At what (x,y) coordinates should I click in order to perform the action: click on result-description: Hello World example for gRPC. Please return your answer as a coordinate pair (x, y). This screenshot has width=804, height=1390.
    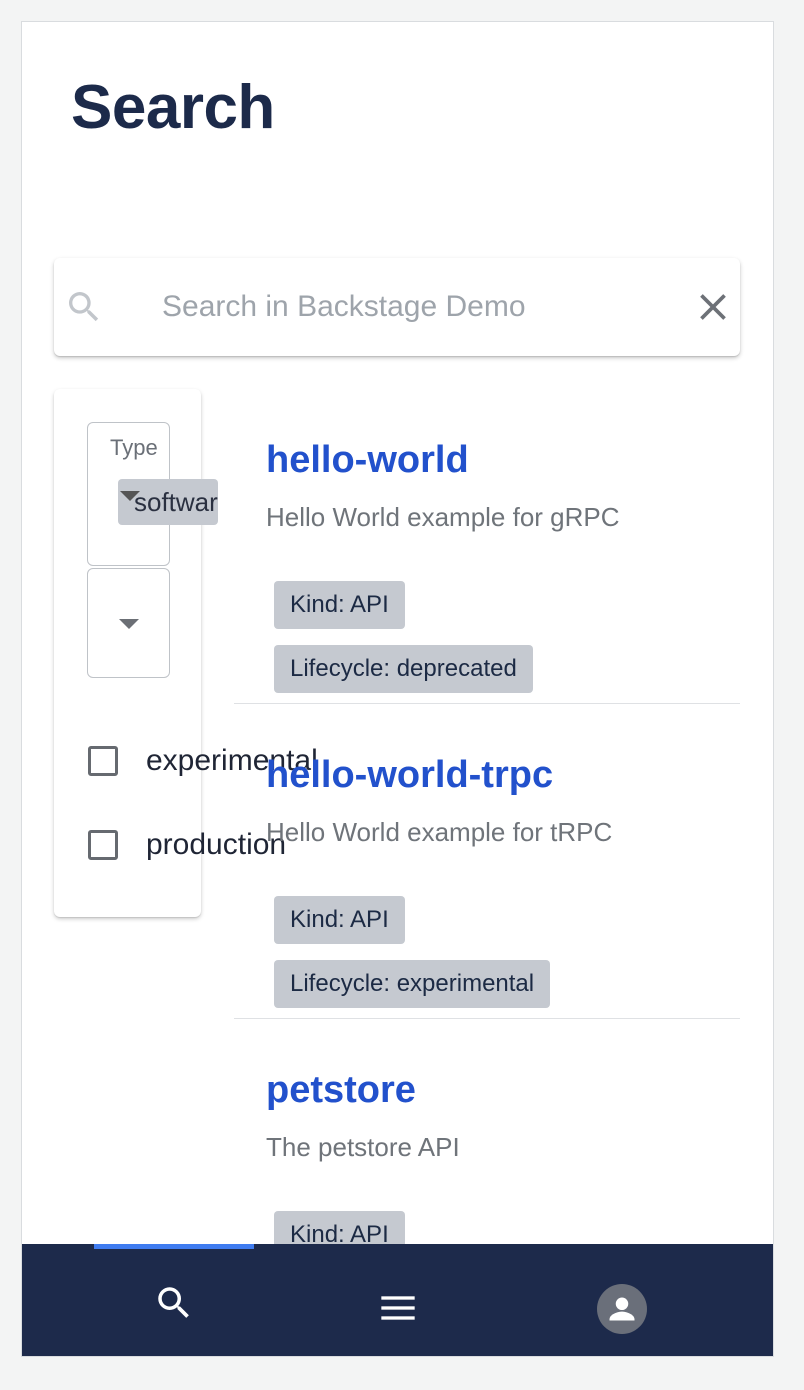
    Looking at the image, I should click on (443, 517).